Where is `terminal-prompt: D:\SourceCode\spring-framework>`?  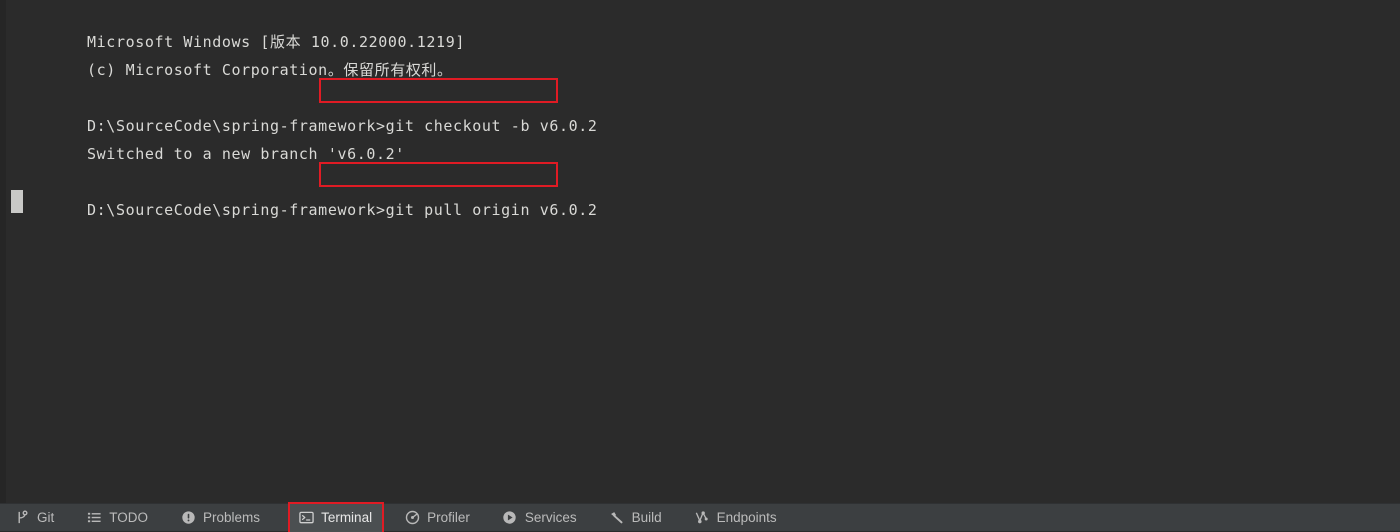 terminal-prompt: D:\SourceCode\spring-framework> is located at coordinates (236, 210).